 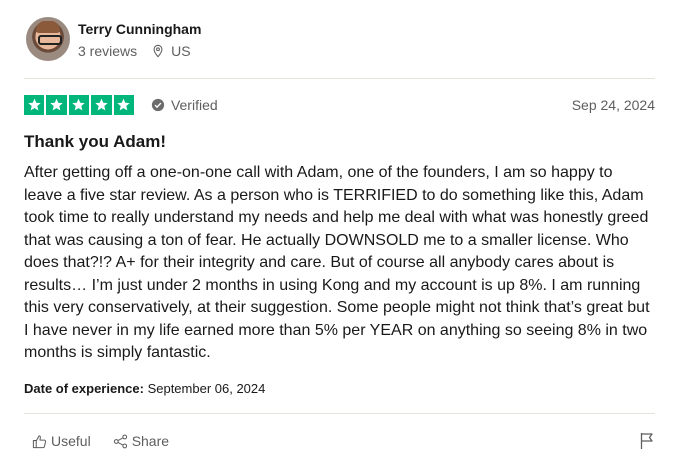 I want to click on reviewer-name: Terry Cunningham, so click(x=139, y=29).